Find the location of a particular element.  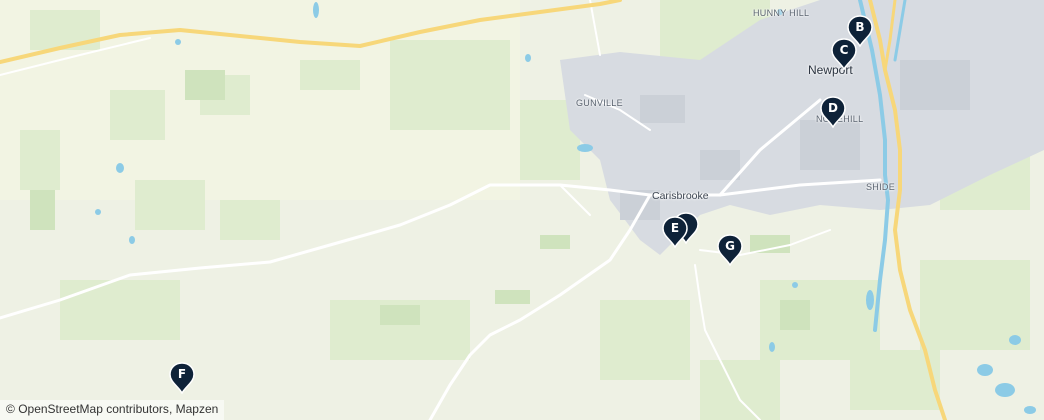

mapzen-link: Mapzen is located at coordinates (197, 409).